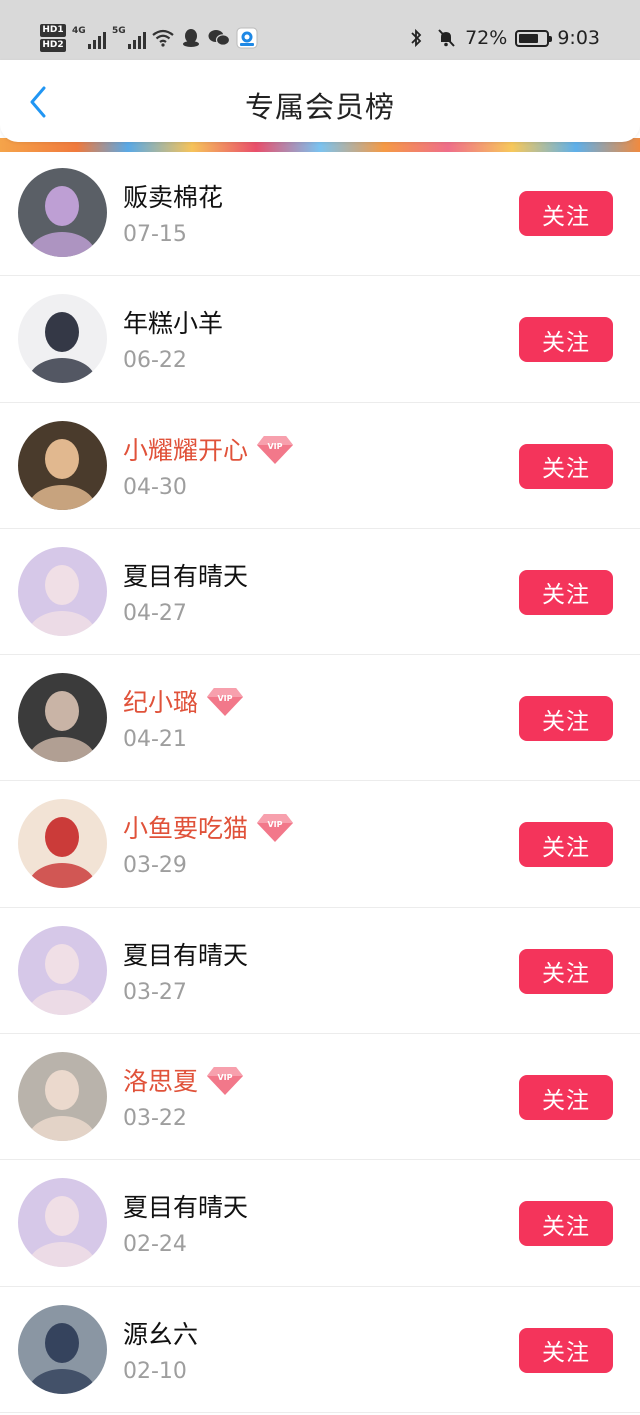 The image size is (640, 1415). Describe the element at coordinates (155, 613) in the screenshot. I see `member-date: 04-27` at that location.